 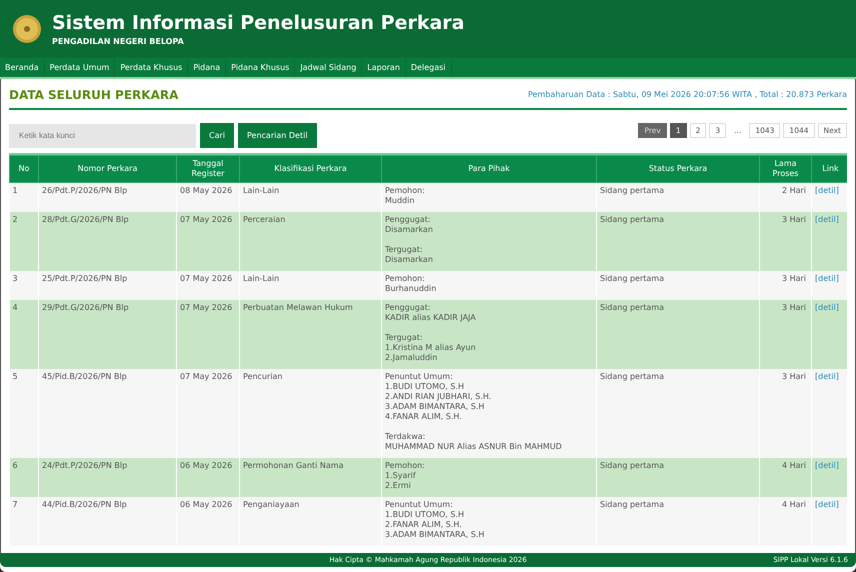 What do you see at coordinates (311, 241) in the screenshot?
I see `table-cell: Perceraian` at bounding box center [311, 241].